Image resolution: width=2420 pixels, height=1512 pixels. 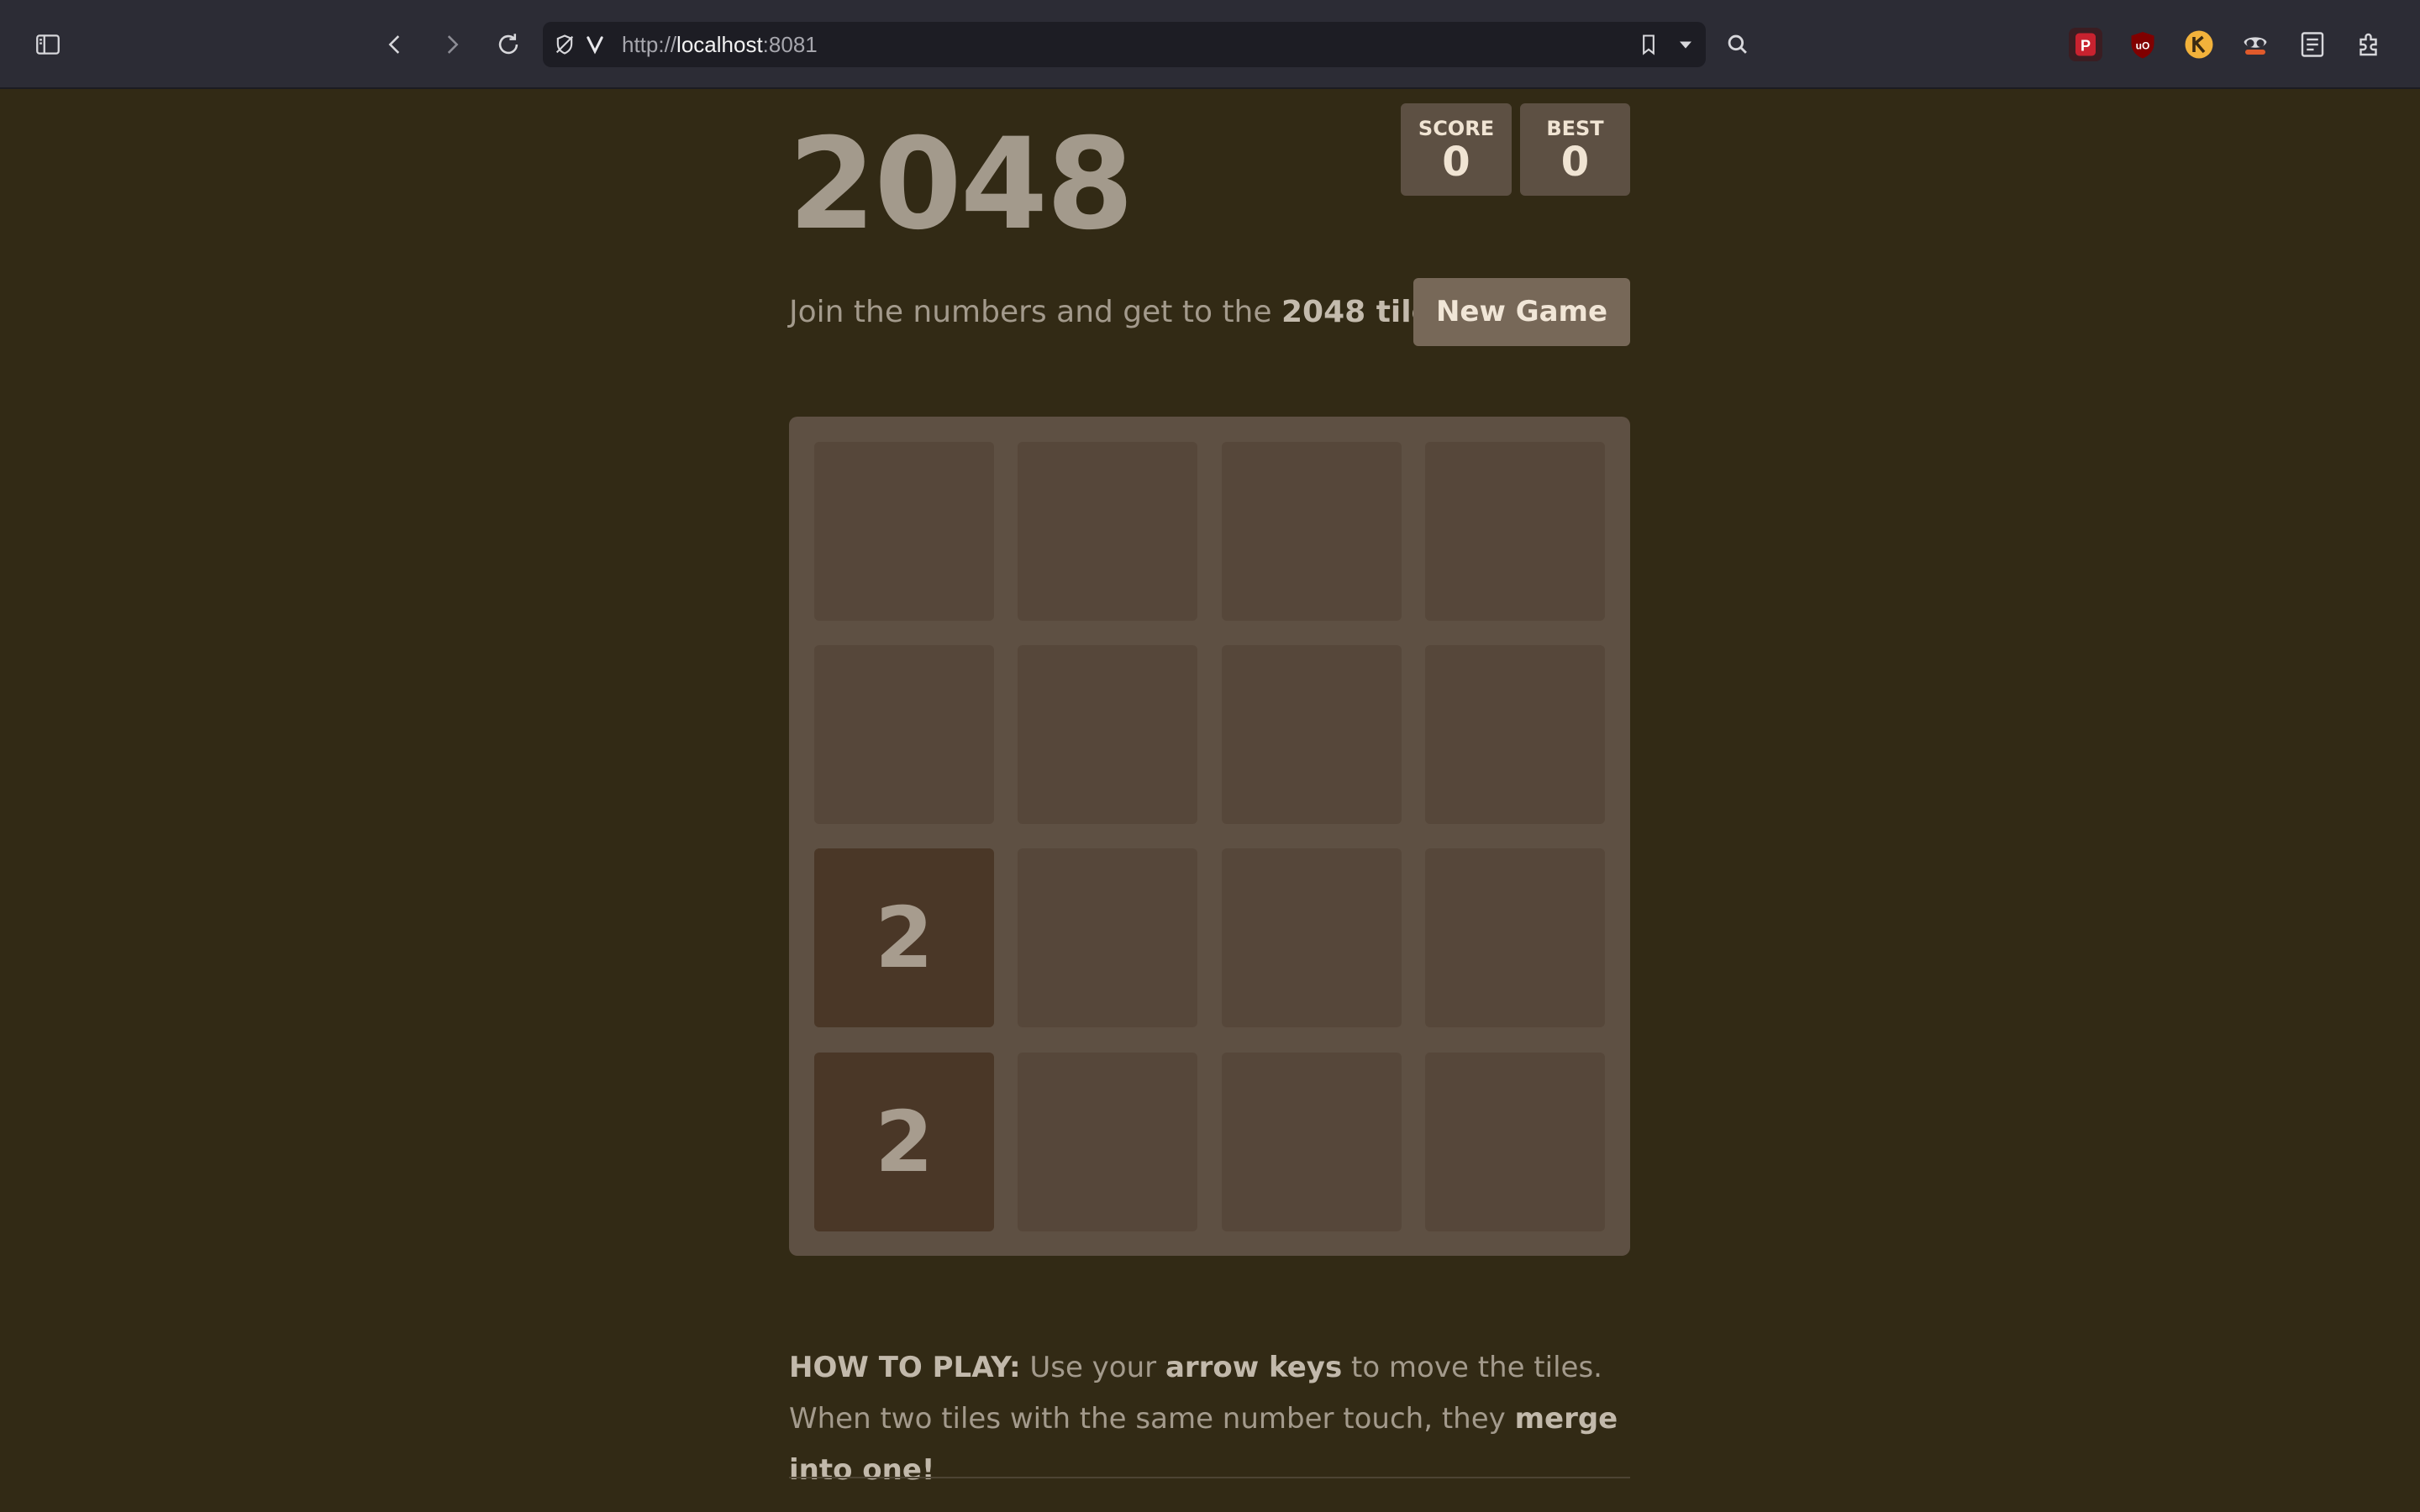 What do you see at coordinates (1124, 44) in the screenshot?
I see `address-bar: http://localhost:8081` at bounding box center [1124, 44].